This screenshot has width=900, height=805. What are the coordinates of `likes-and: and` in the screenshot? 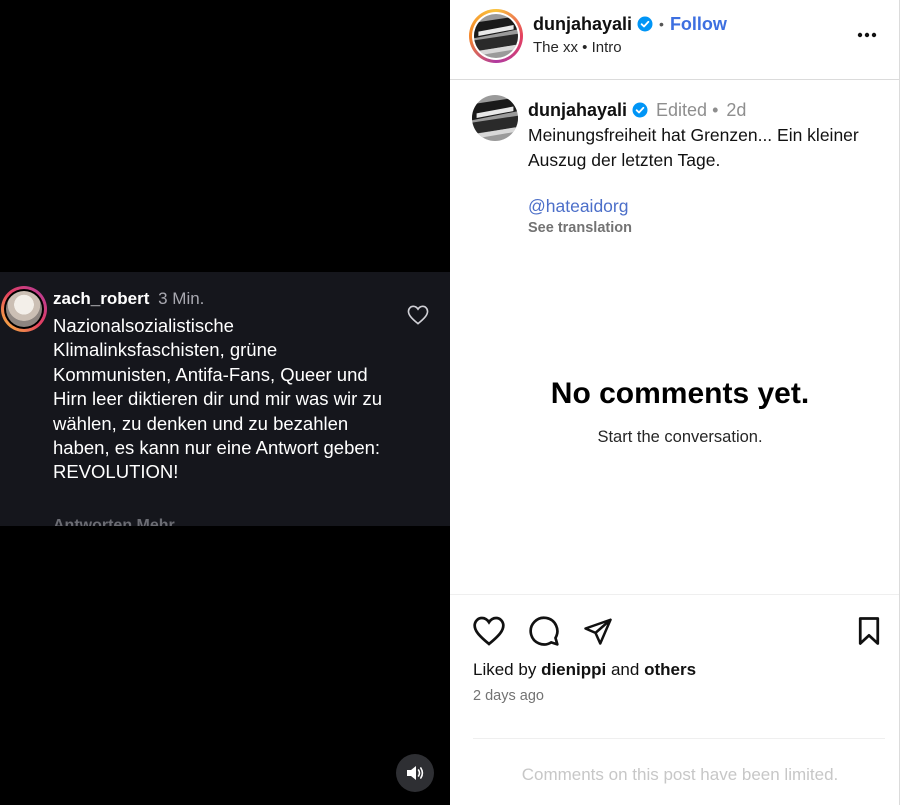 It's located at (625, 669).